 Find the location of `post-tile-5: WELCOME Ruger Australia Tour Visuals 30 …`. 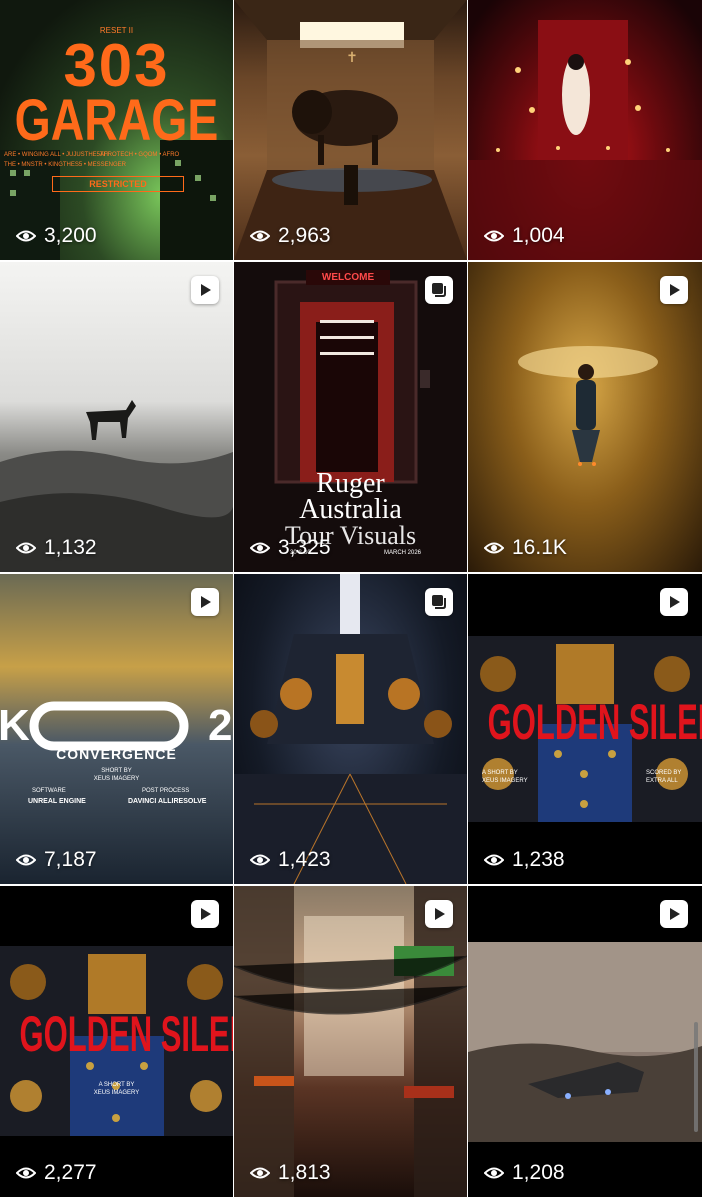

post-tile-5: WELCOME Ruger Australia Tour Visuals 30 … is located at coordinates (350, 417).